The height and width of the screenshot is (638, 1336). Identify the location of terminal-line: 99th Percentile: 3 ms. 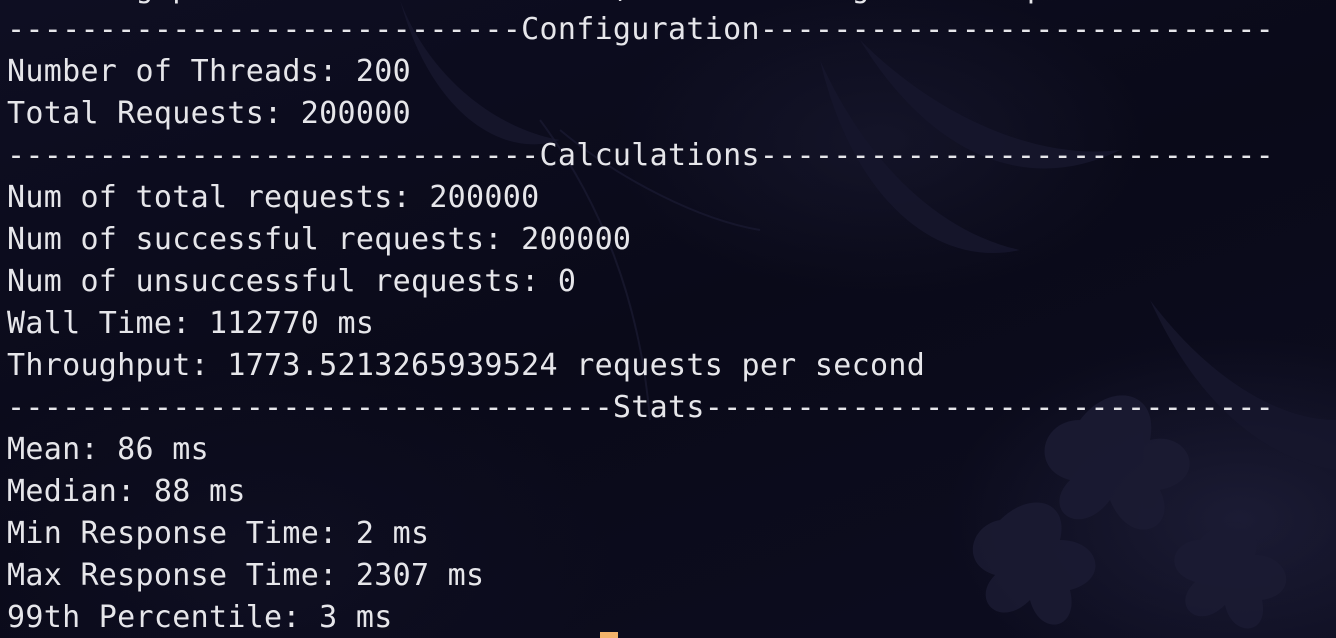
(200, 617).